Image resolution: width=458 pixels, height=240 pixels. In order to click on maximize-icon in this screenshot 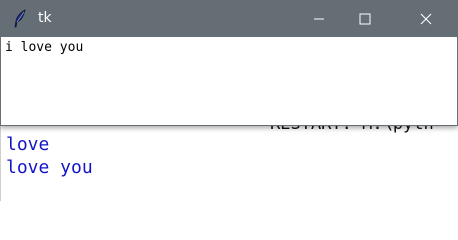, I will do `click(365, 19)`.